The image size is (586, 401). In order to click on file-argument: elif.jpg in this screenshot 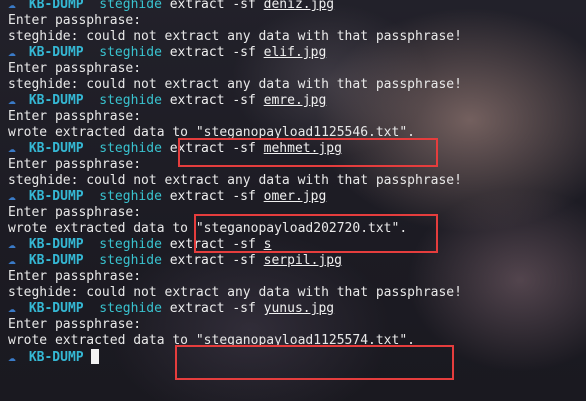, I will do `click(295, 52)`.